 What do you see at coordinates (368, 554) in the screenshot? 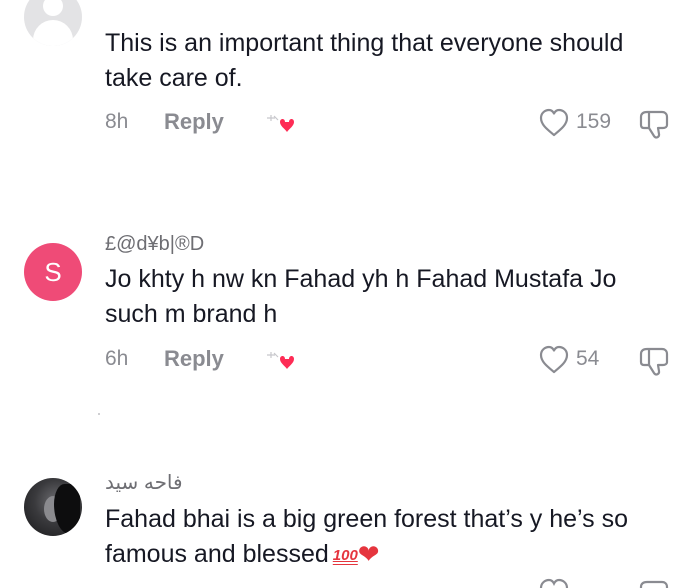
I see `red-heart-icon: ❤` at bounding box center [368, 554].